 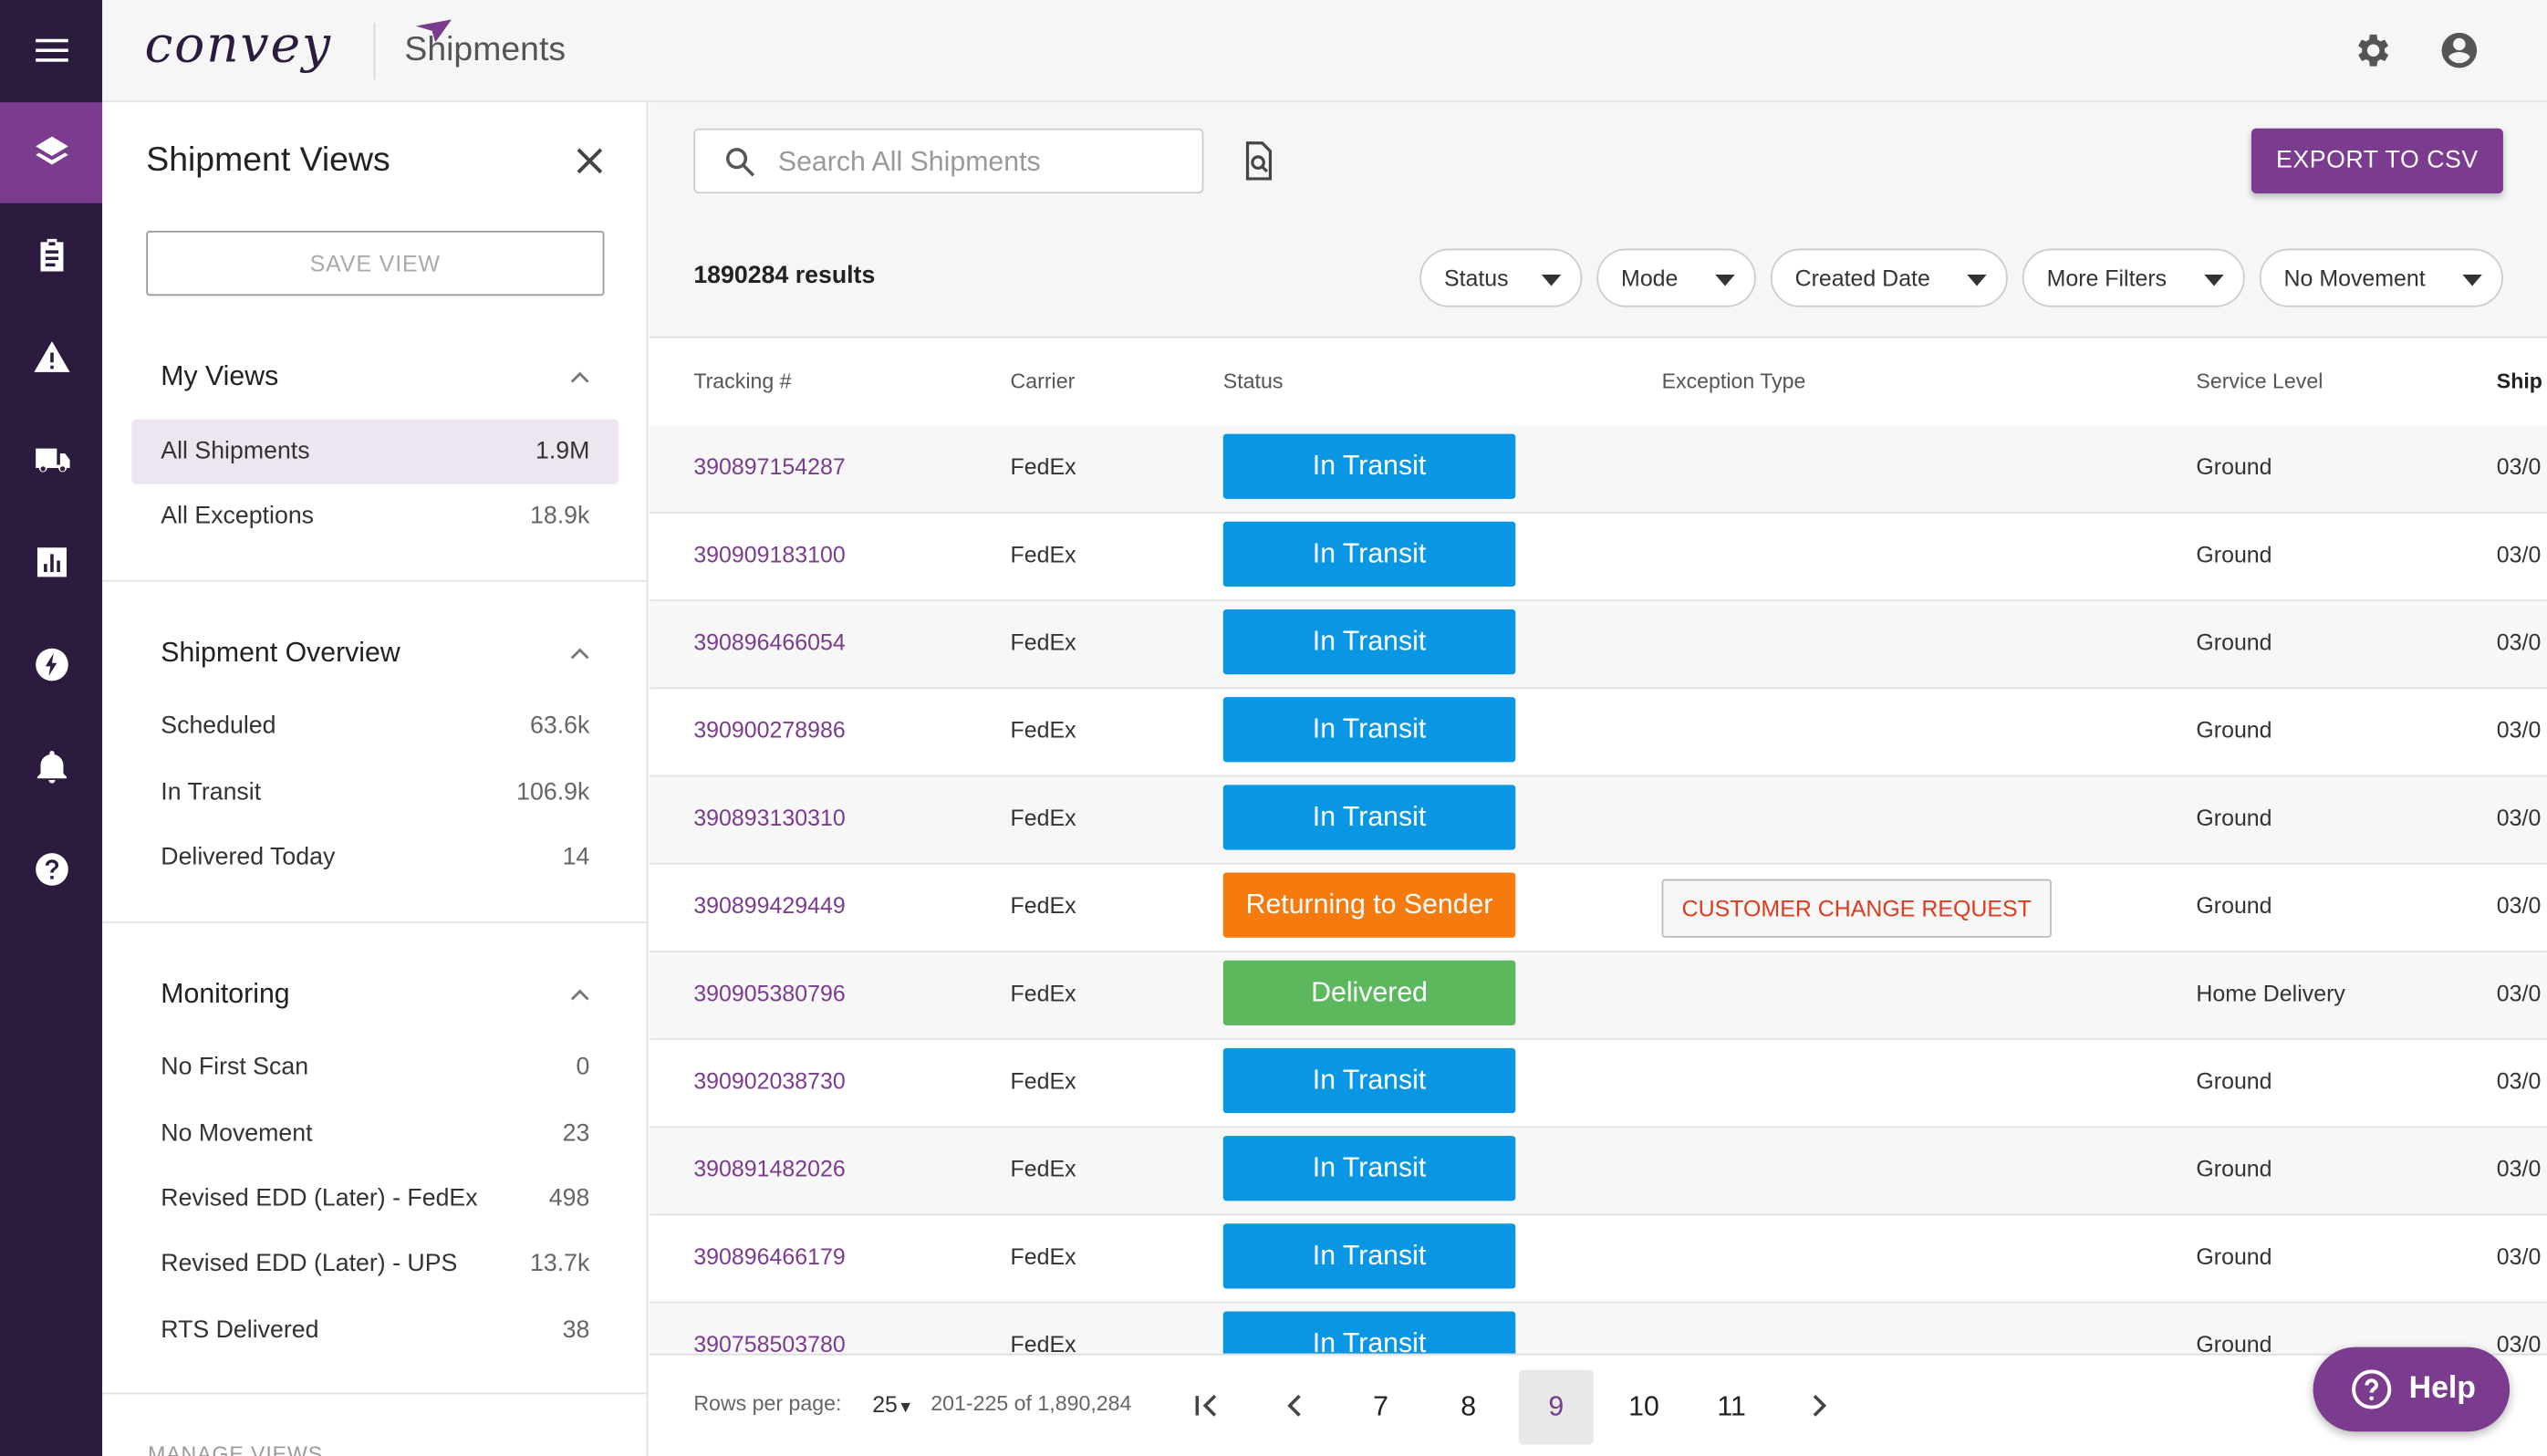 I want to click on filter-more-filters: More Filters, so click(x=2134, y=277).